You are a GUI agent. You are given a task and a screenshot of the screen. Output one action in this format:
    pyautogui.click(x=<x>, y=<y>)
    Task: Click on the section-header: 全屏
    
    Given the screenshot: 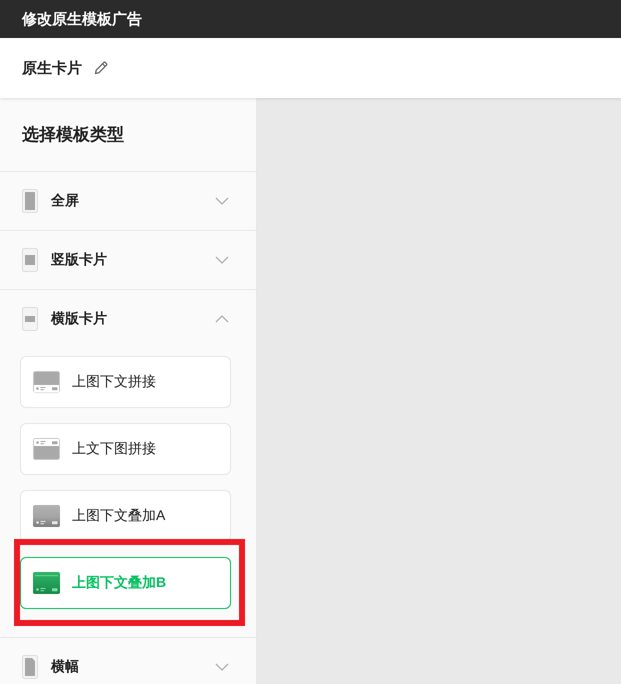 What is the action you would take?
    pyautogui.click(x=128, y=201)
    